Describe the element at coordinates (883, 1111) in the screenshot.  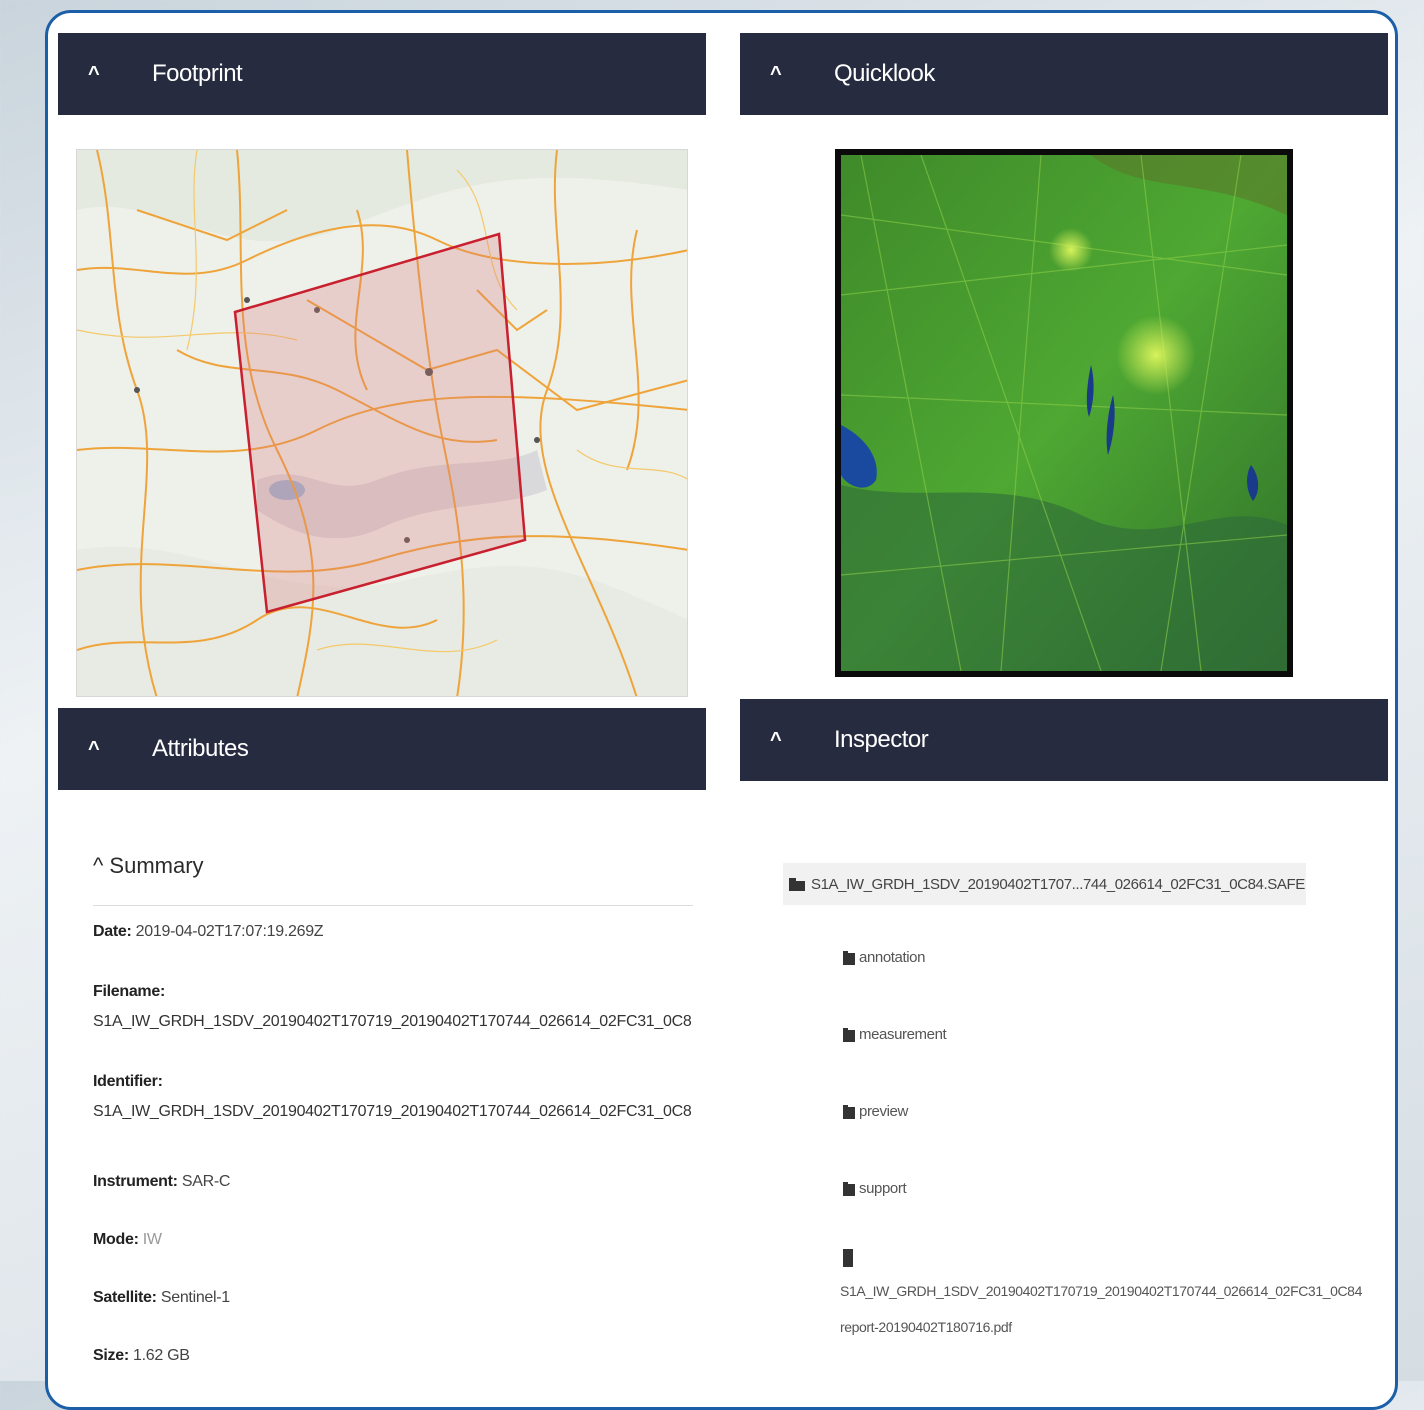
I see `folder-label: preview` at that location.